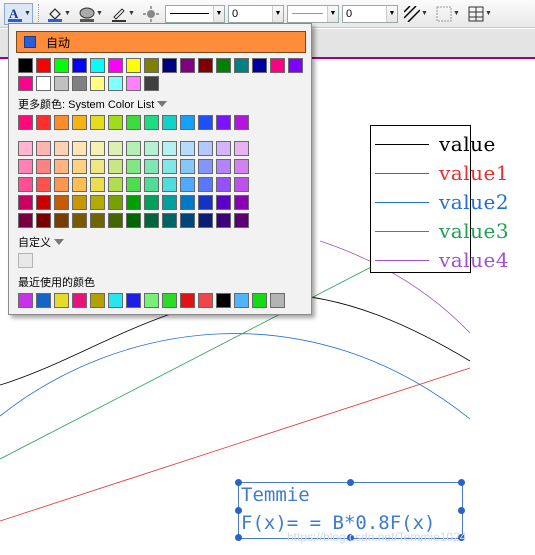 The height and width of the screenshot is (555, 535). What do you see at coordinates (275, 495) in the screenshot?
I see `formula-line-1: Temmie` at bounding box center [275, 495].